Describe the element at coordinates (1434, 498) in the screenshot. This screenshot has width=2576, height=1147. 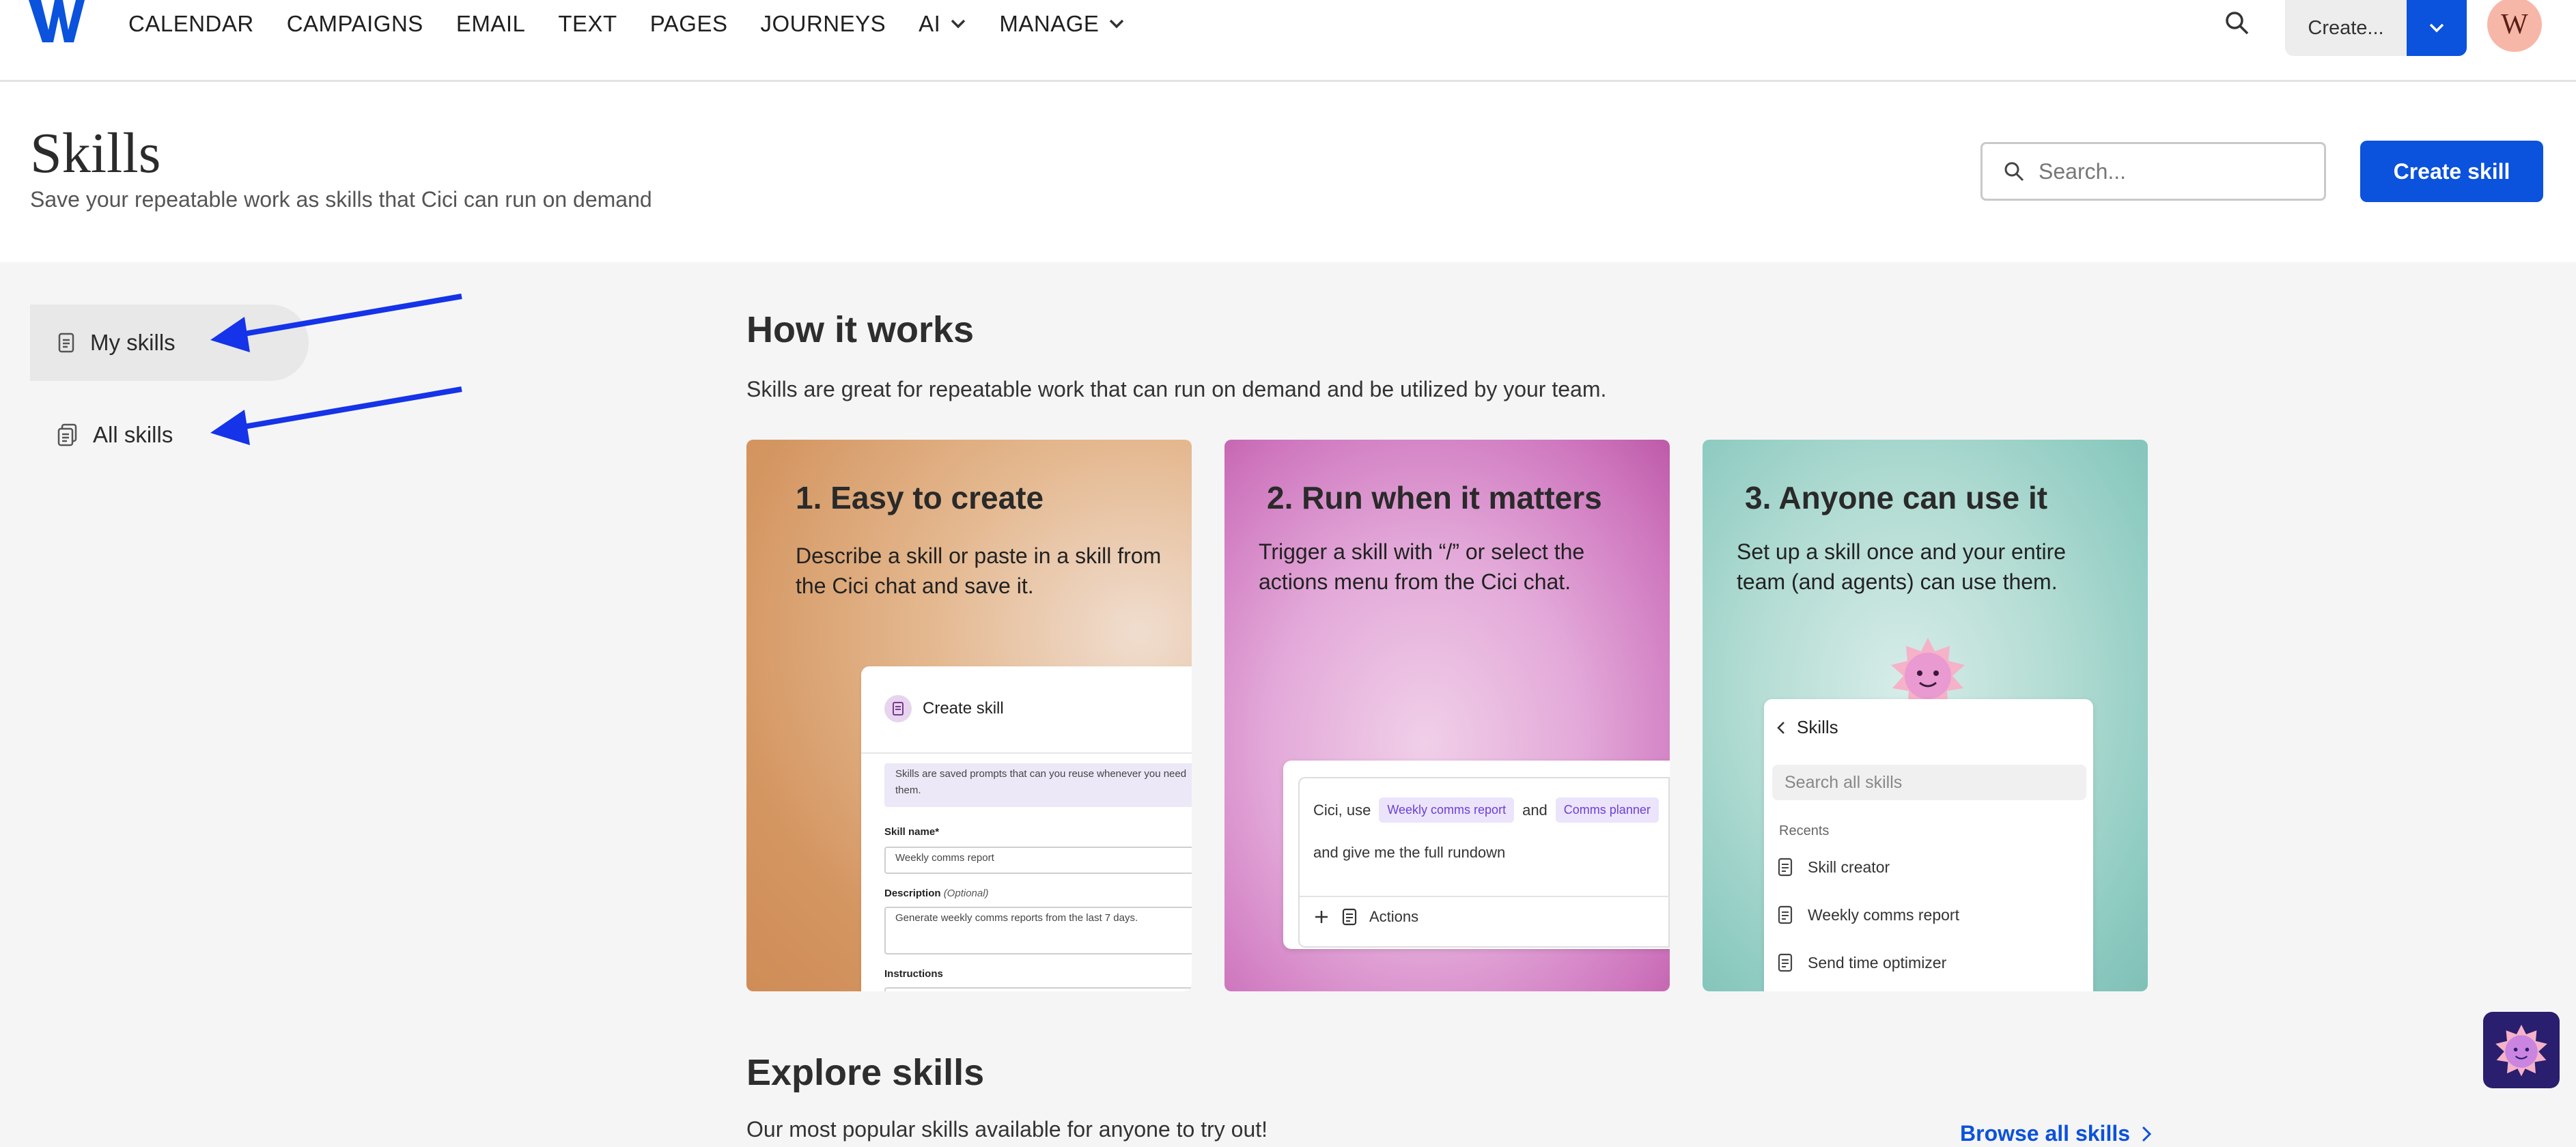
I see `card-title: 2. Run when it matters` at that location.